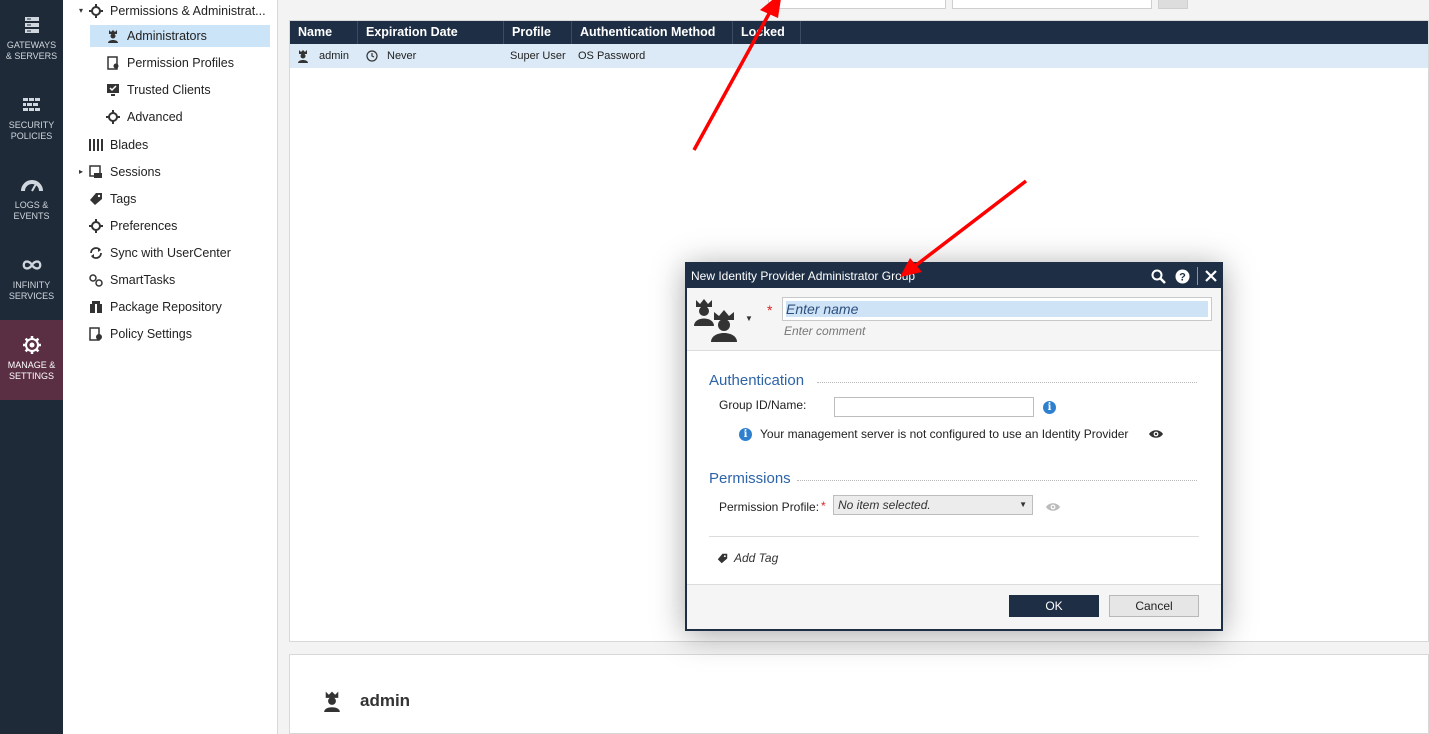 The width and height of the screenshot is (1429, 734). What do you see at coordinates (96, 145) in the screenshot?
I see `blades-icon` at bounding box center [96, 145].